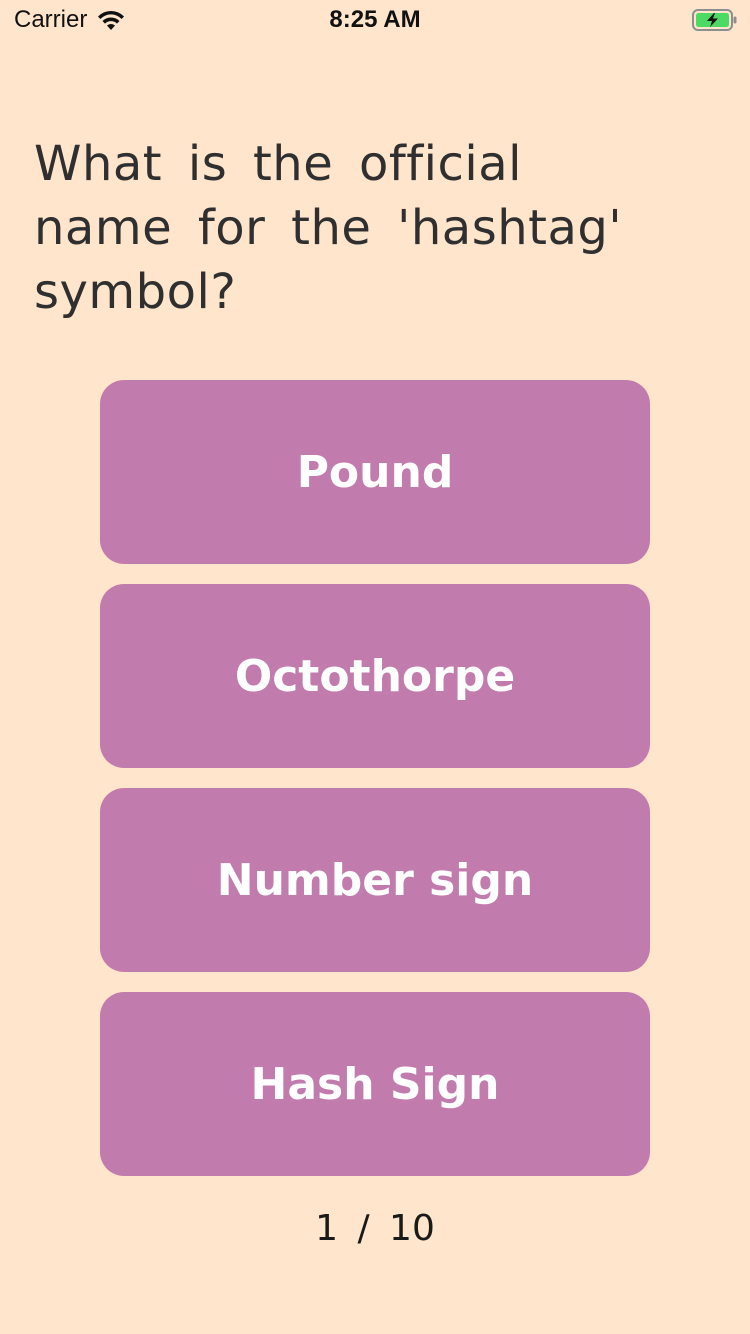  I want to click on battery-charging-icon, so click(714, 20).